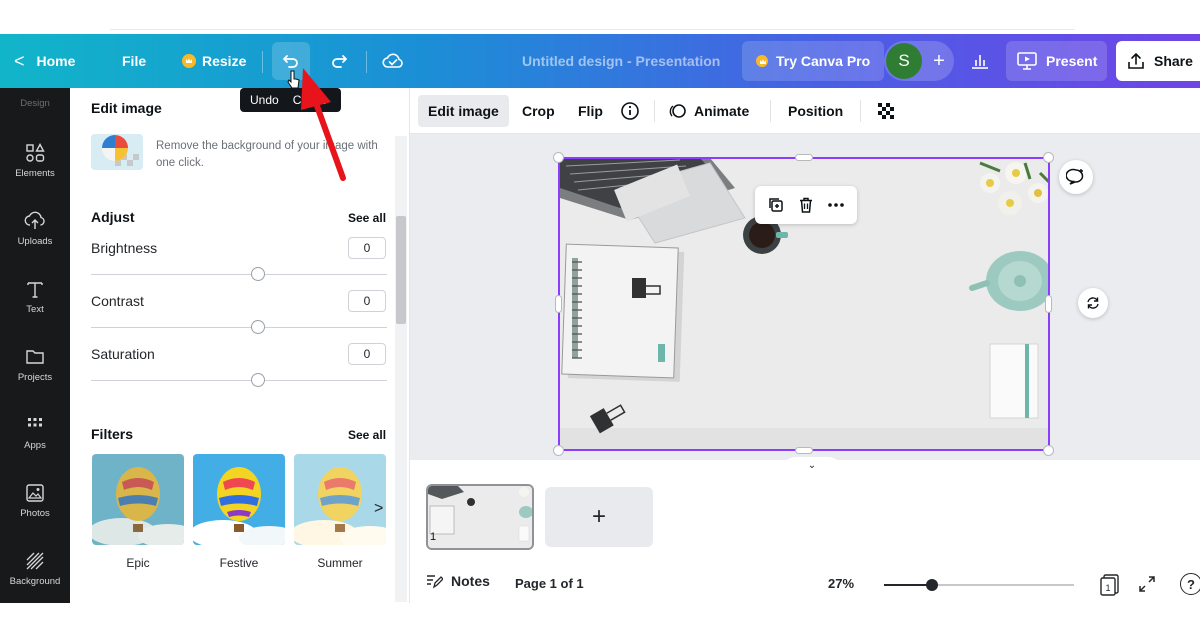 Image resolution: width=1200 pixels, height=630 pixels. I want to click on pages-strip: 1 + Notes Page 1 of 1 27% 1 ?, so click(805, 537).